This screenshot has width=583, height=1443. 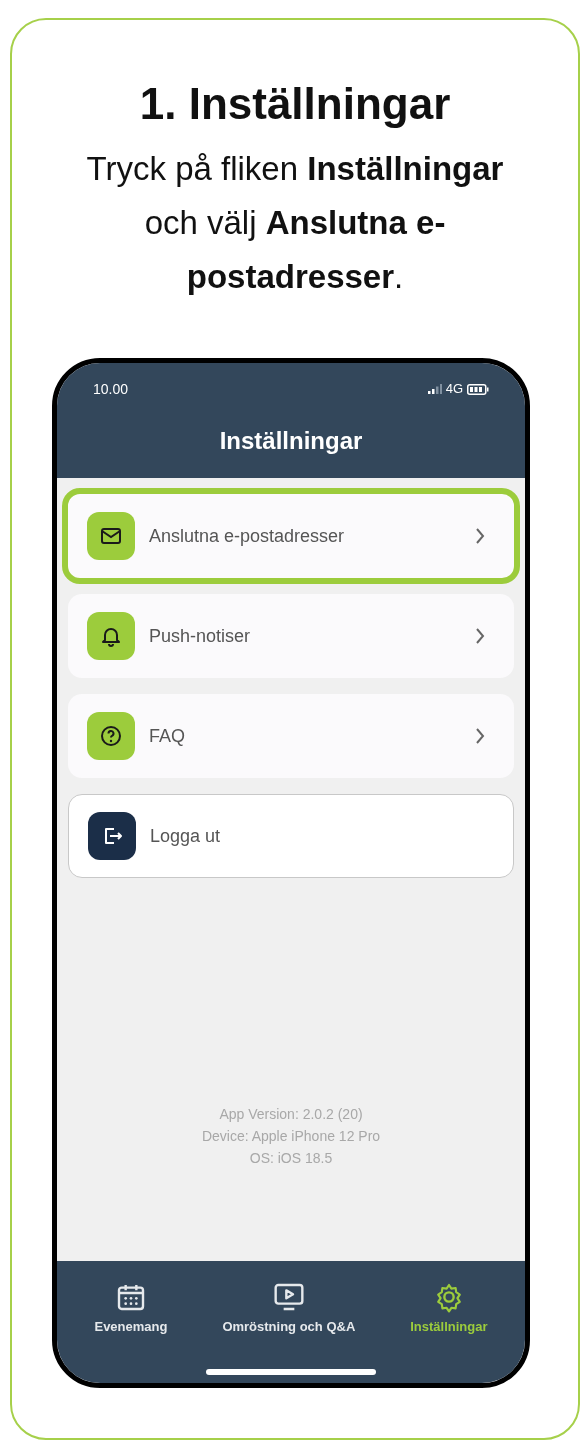 I want to click on signal-icon, so click(x=434, y=389).